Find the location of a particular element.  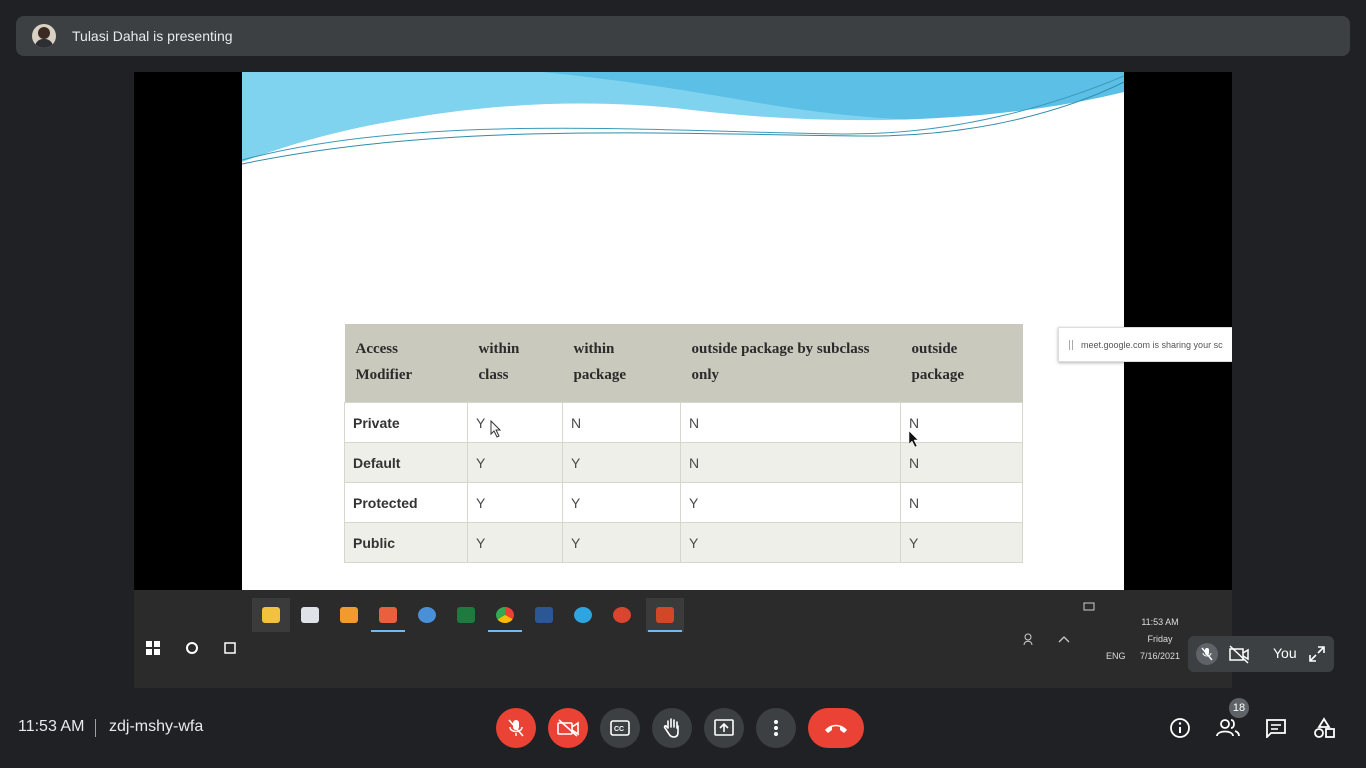

activities-button is located at coordinates (1324, 728).